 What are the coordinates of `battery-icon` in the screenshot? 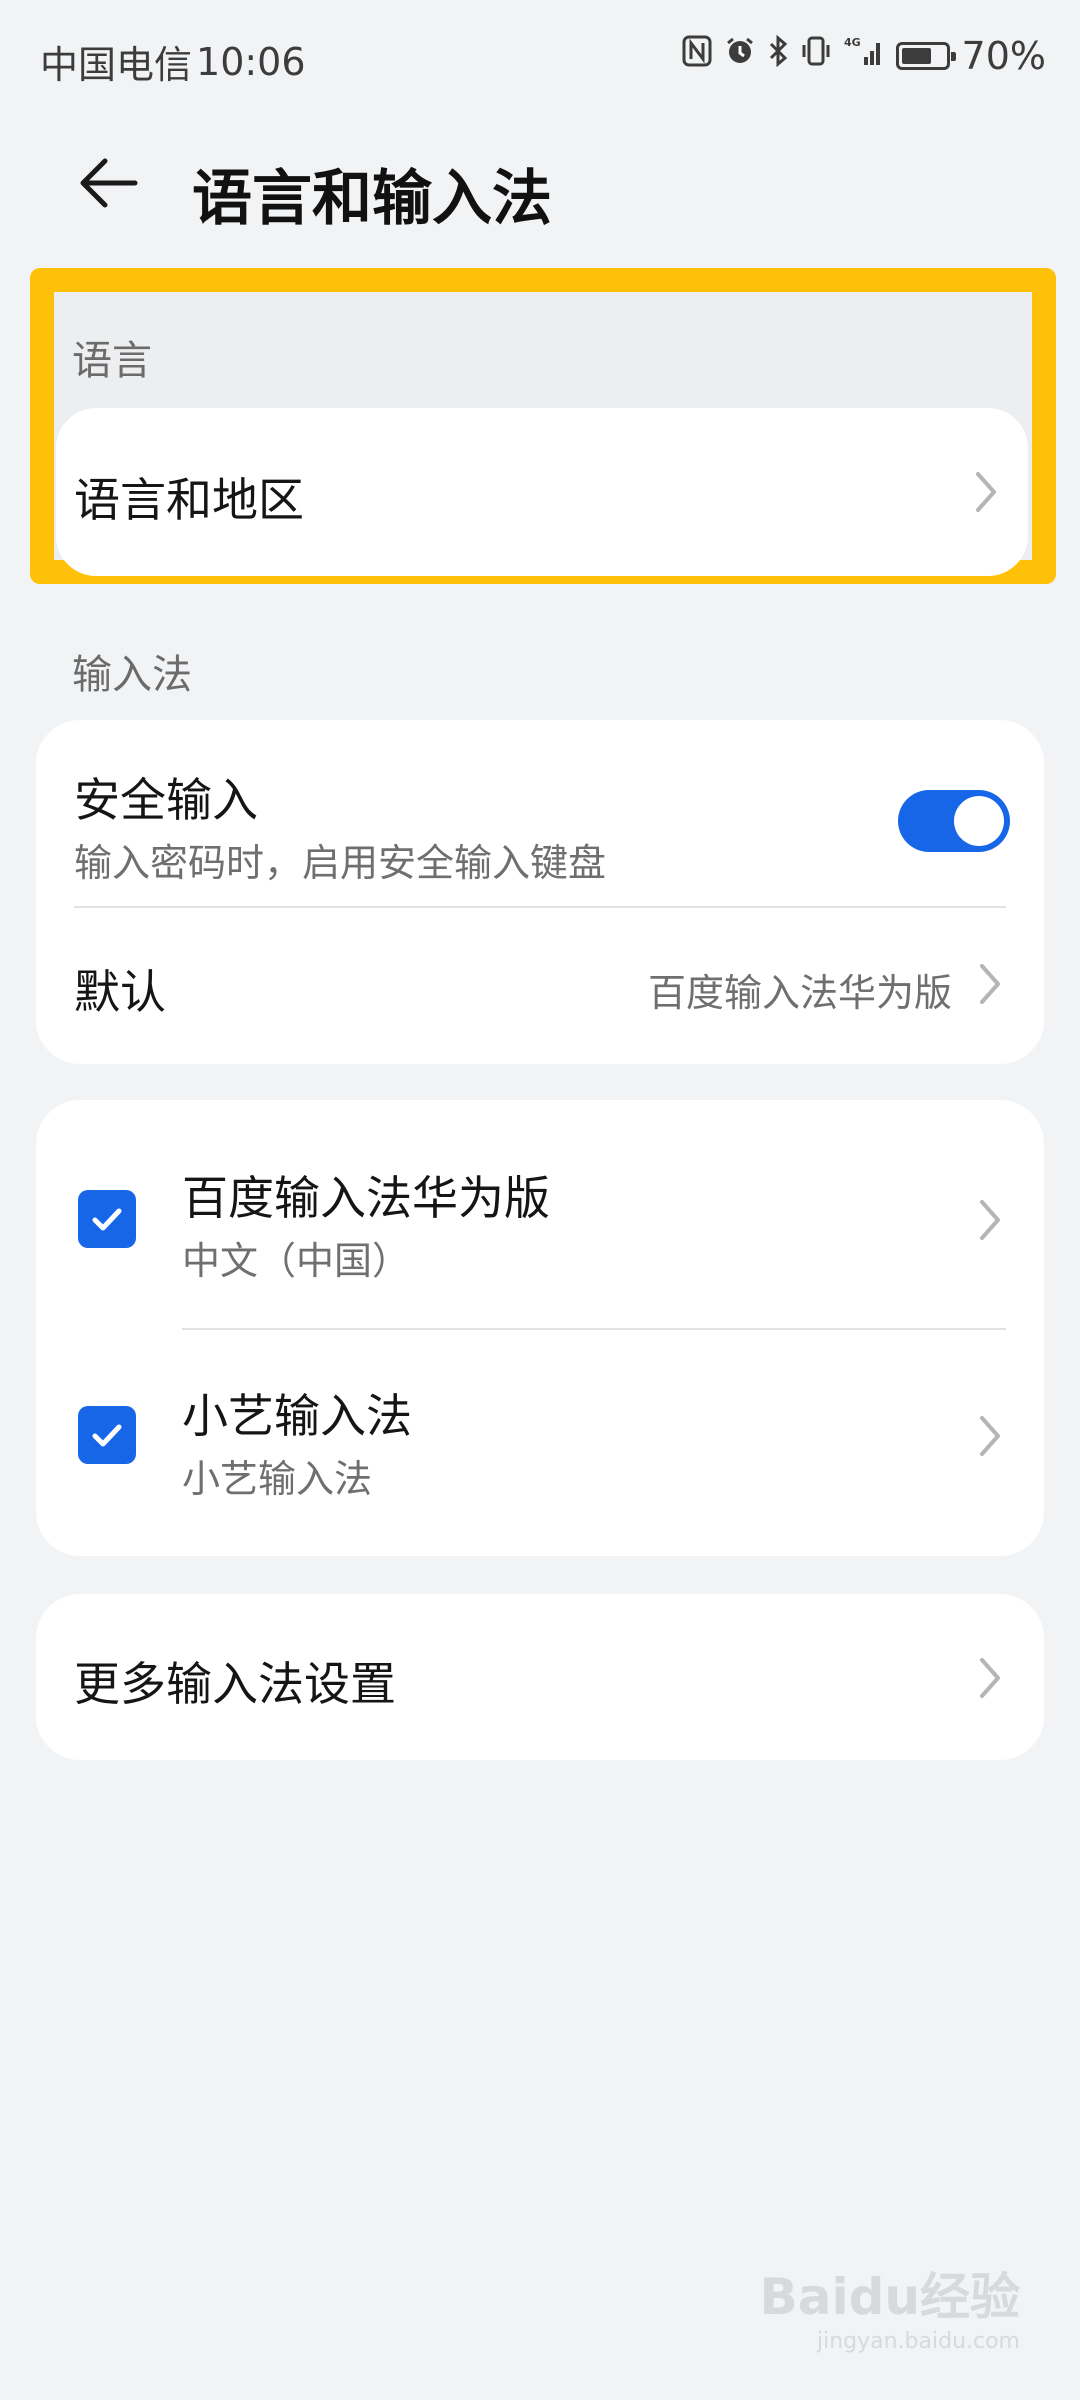 It's located at (925, 56).